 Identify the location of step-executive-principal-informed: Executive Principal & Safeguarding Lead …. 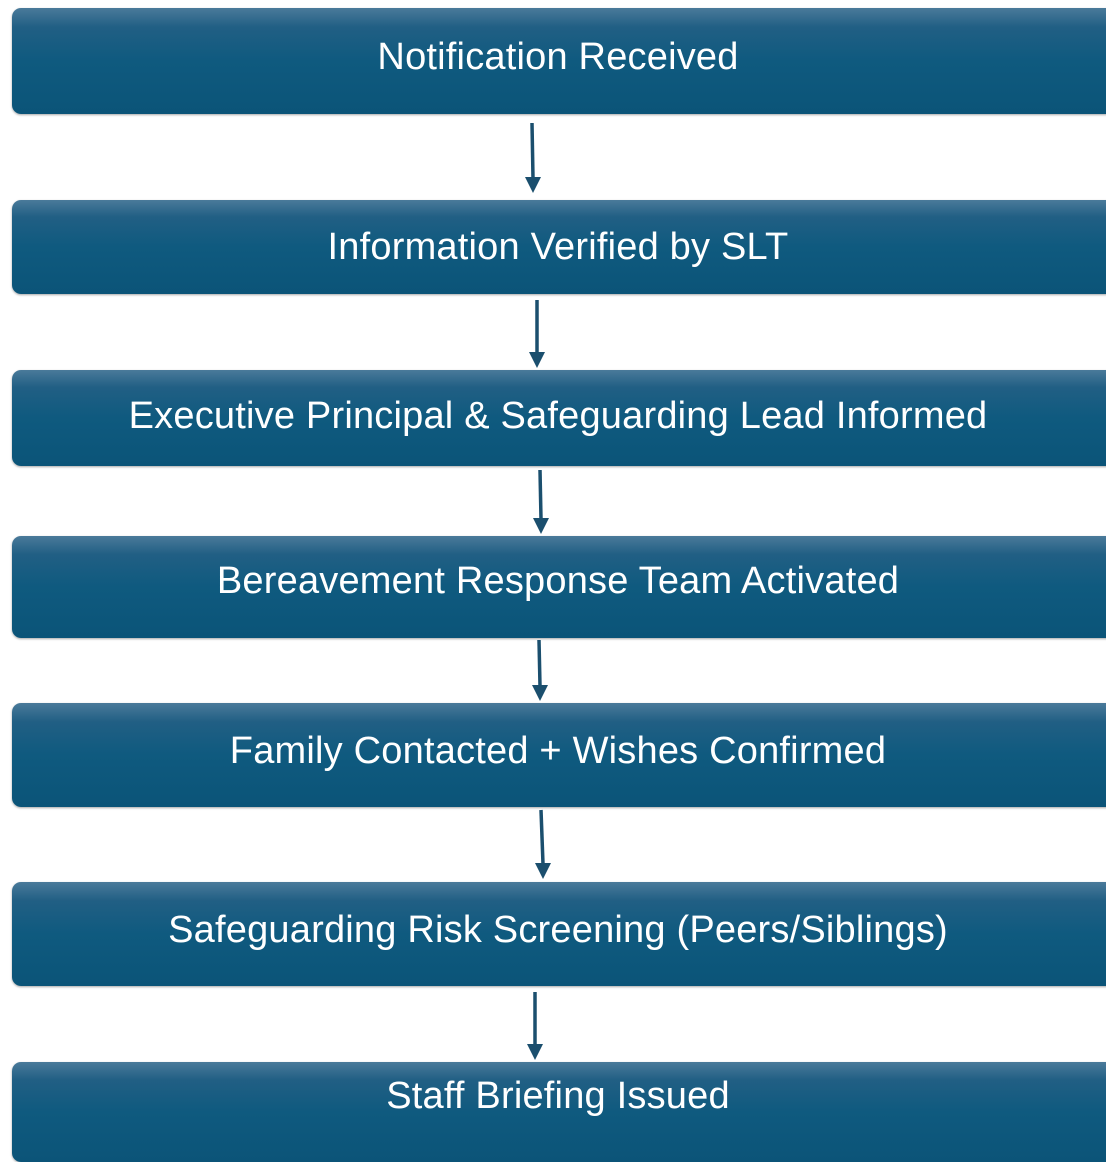
(559, 418).